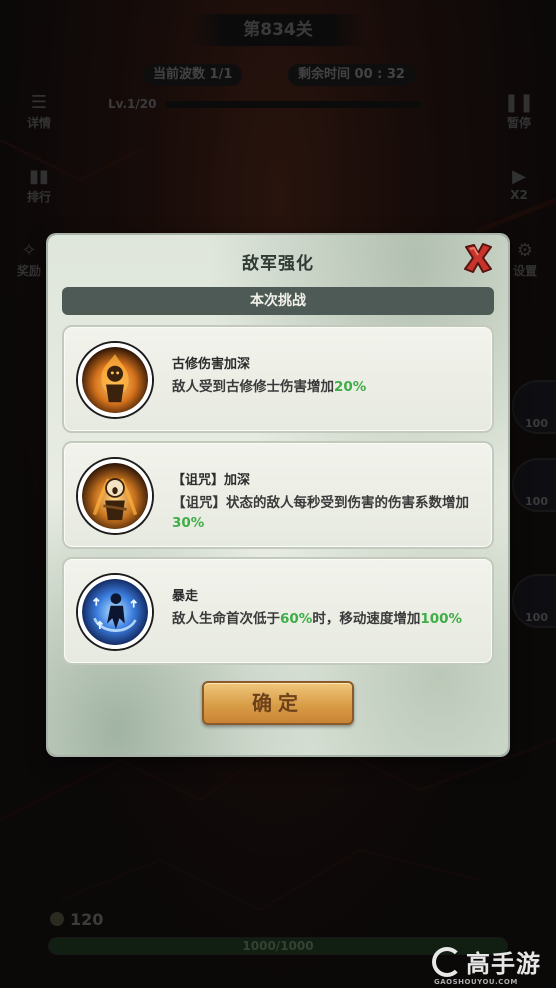  Describe the element at coordinates (278, 301) in the screenshot. I see `section-header: 本次挑战` at that location.